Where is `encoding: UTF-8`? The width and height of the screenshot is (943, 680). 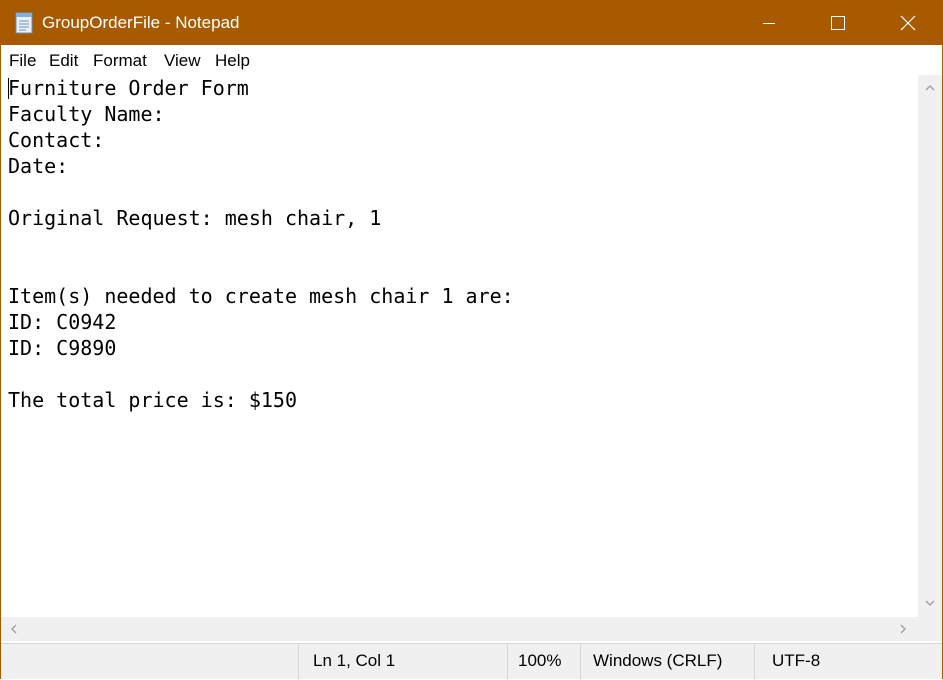 encoding: UTF-8 is located at coordinates (848, 662).